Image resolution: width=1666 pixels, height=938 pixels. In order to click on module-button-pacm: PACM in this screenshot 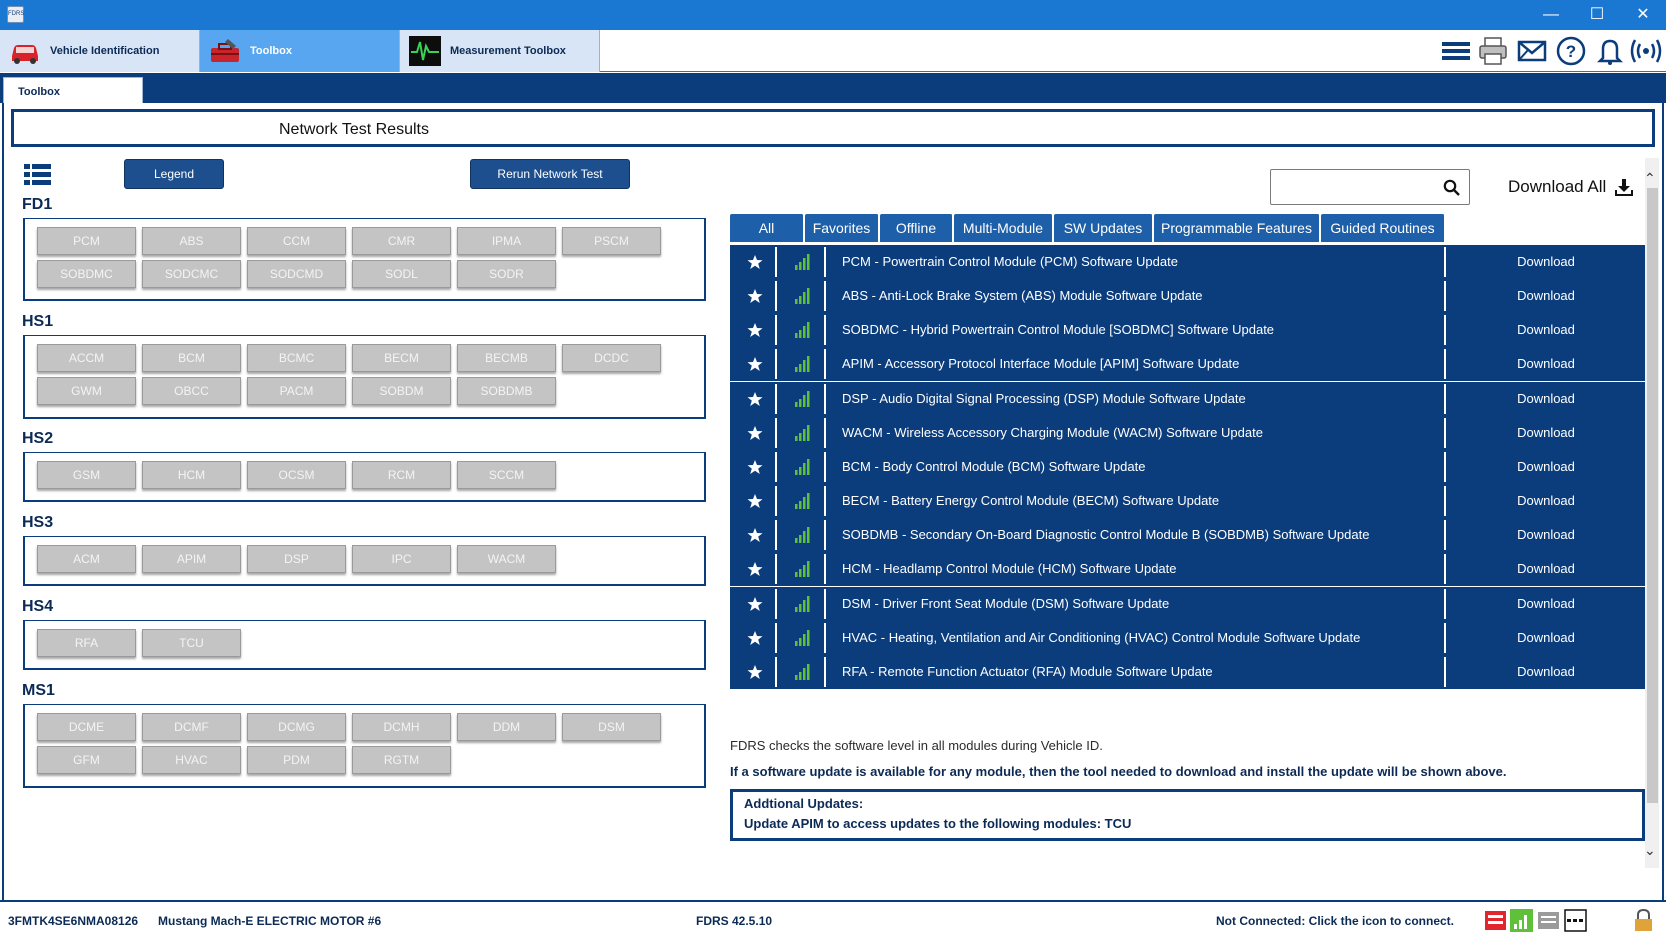, I will do `click(296, 391)`.